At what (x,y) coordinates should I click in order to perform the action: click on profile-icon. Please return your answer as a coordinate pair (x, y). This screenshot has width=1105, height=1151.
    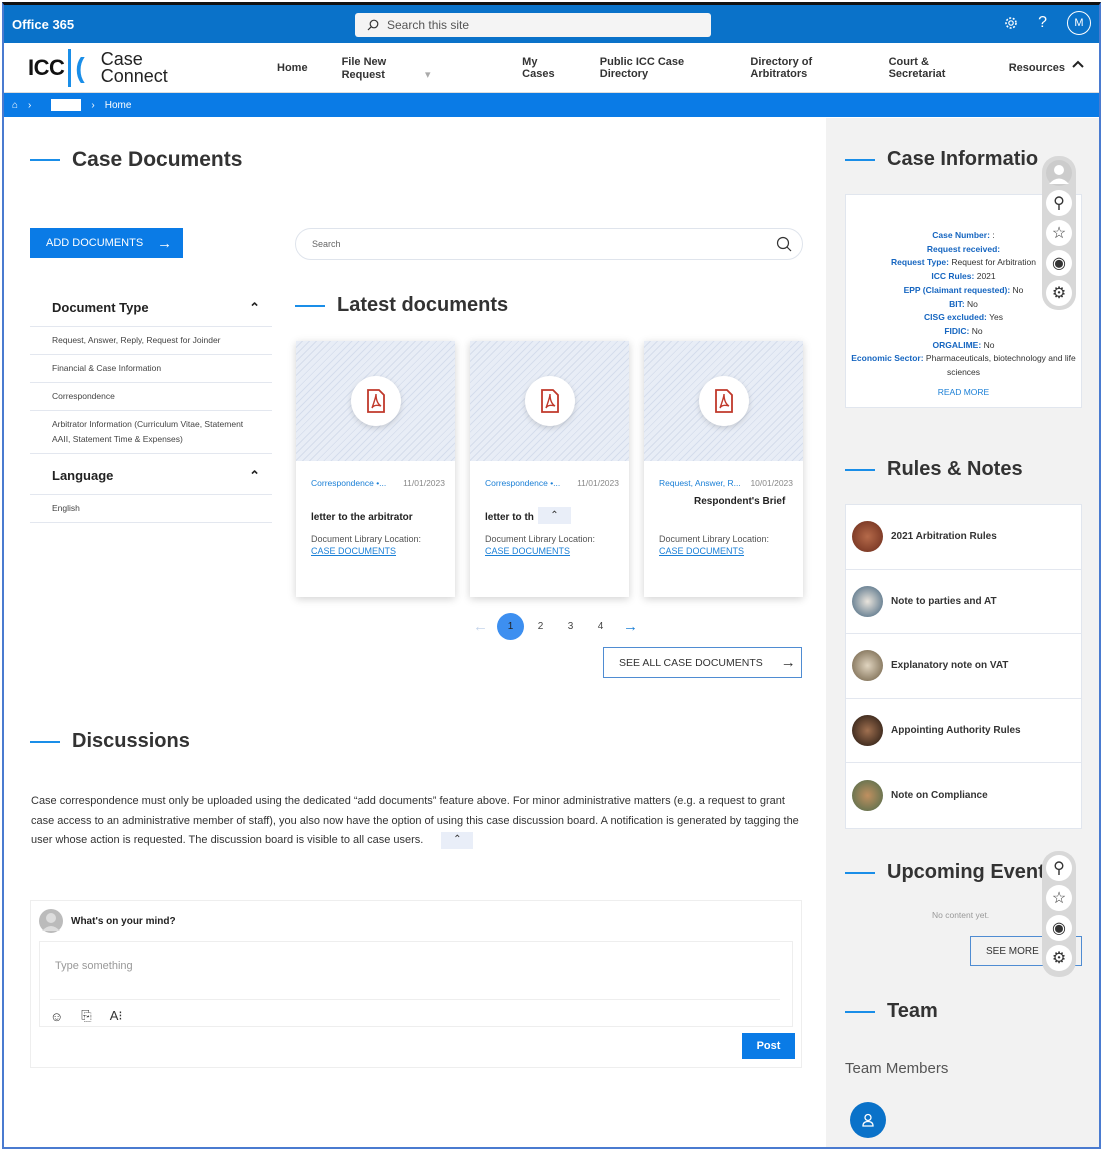
    Looking at the image, I should click on (1059, 173).